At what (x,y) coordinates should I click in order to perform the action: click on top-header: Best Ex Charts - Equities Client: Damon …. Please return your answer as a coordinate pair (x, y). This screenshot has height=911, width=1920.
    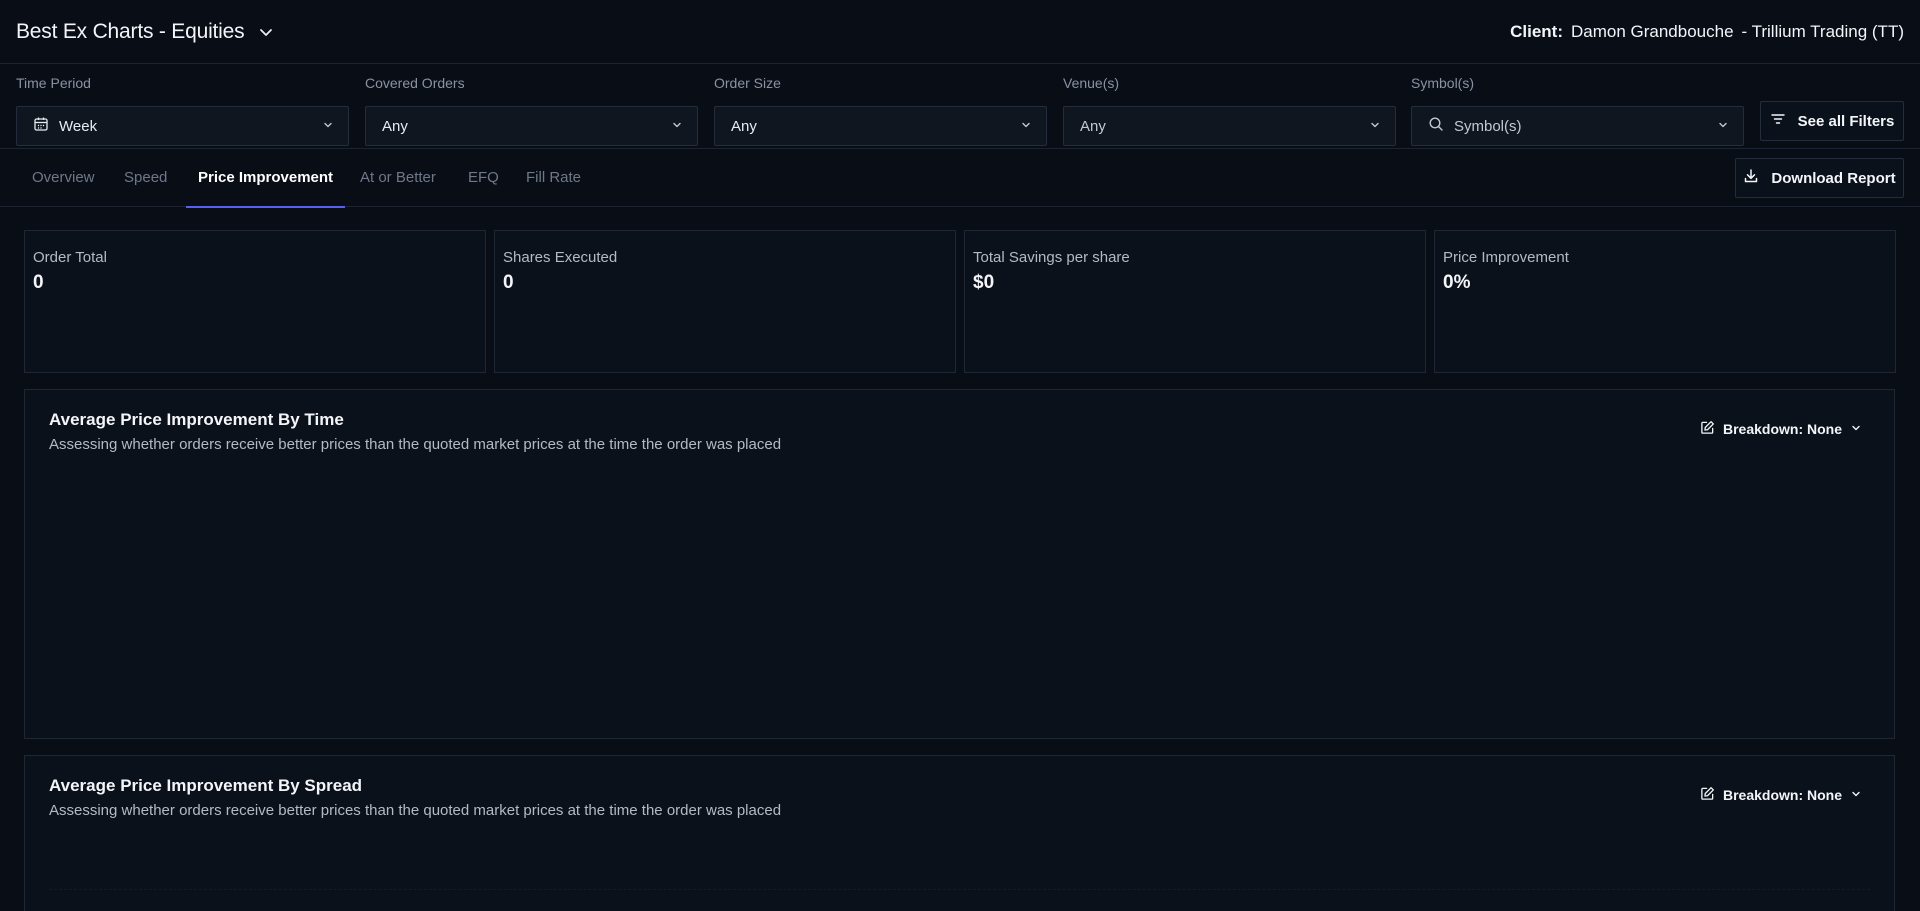
    Looking at the image, I should click on (960, 32).